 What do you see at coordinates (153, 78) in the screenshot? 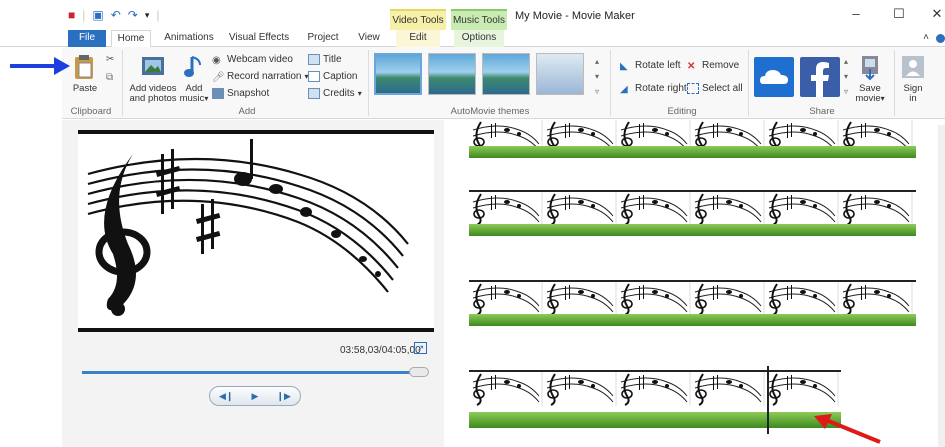
I see `add-videos-and-photos-button: Add videos and photos` at bounding box center [153, 78].